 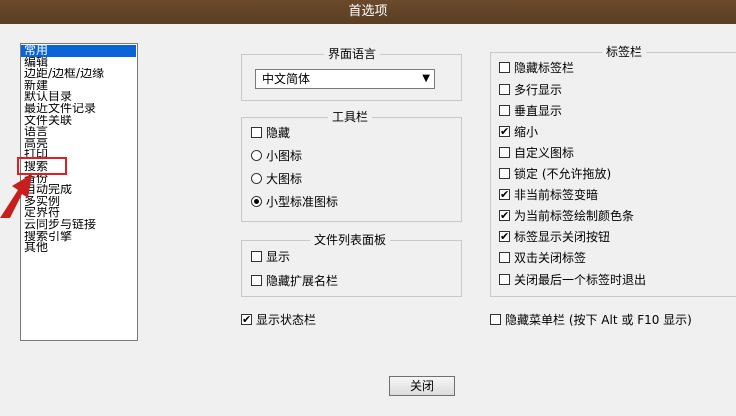 What do you see at coordinates (79, 121) in the screenshot?
I see `category-item: 文件关联` at bounding box center [79, 121].